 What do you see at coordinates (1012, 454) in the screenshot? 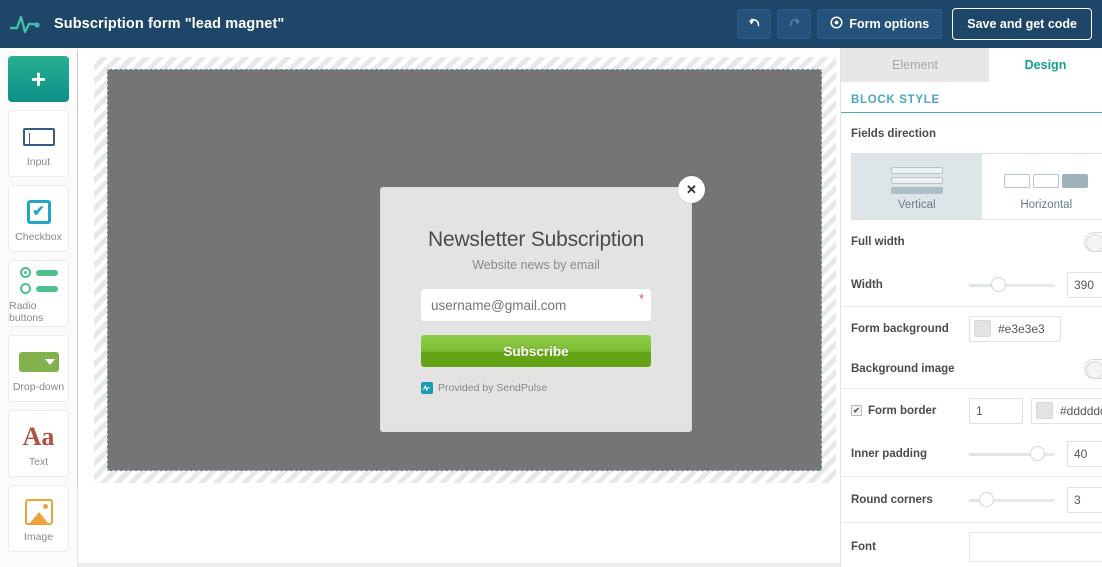
I see `inner-padding-slider` at bounding box center [1012, 454].